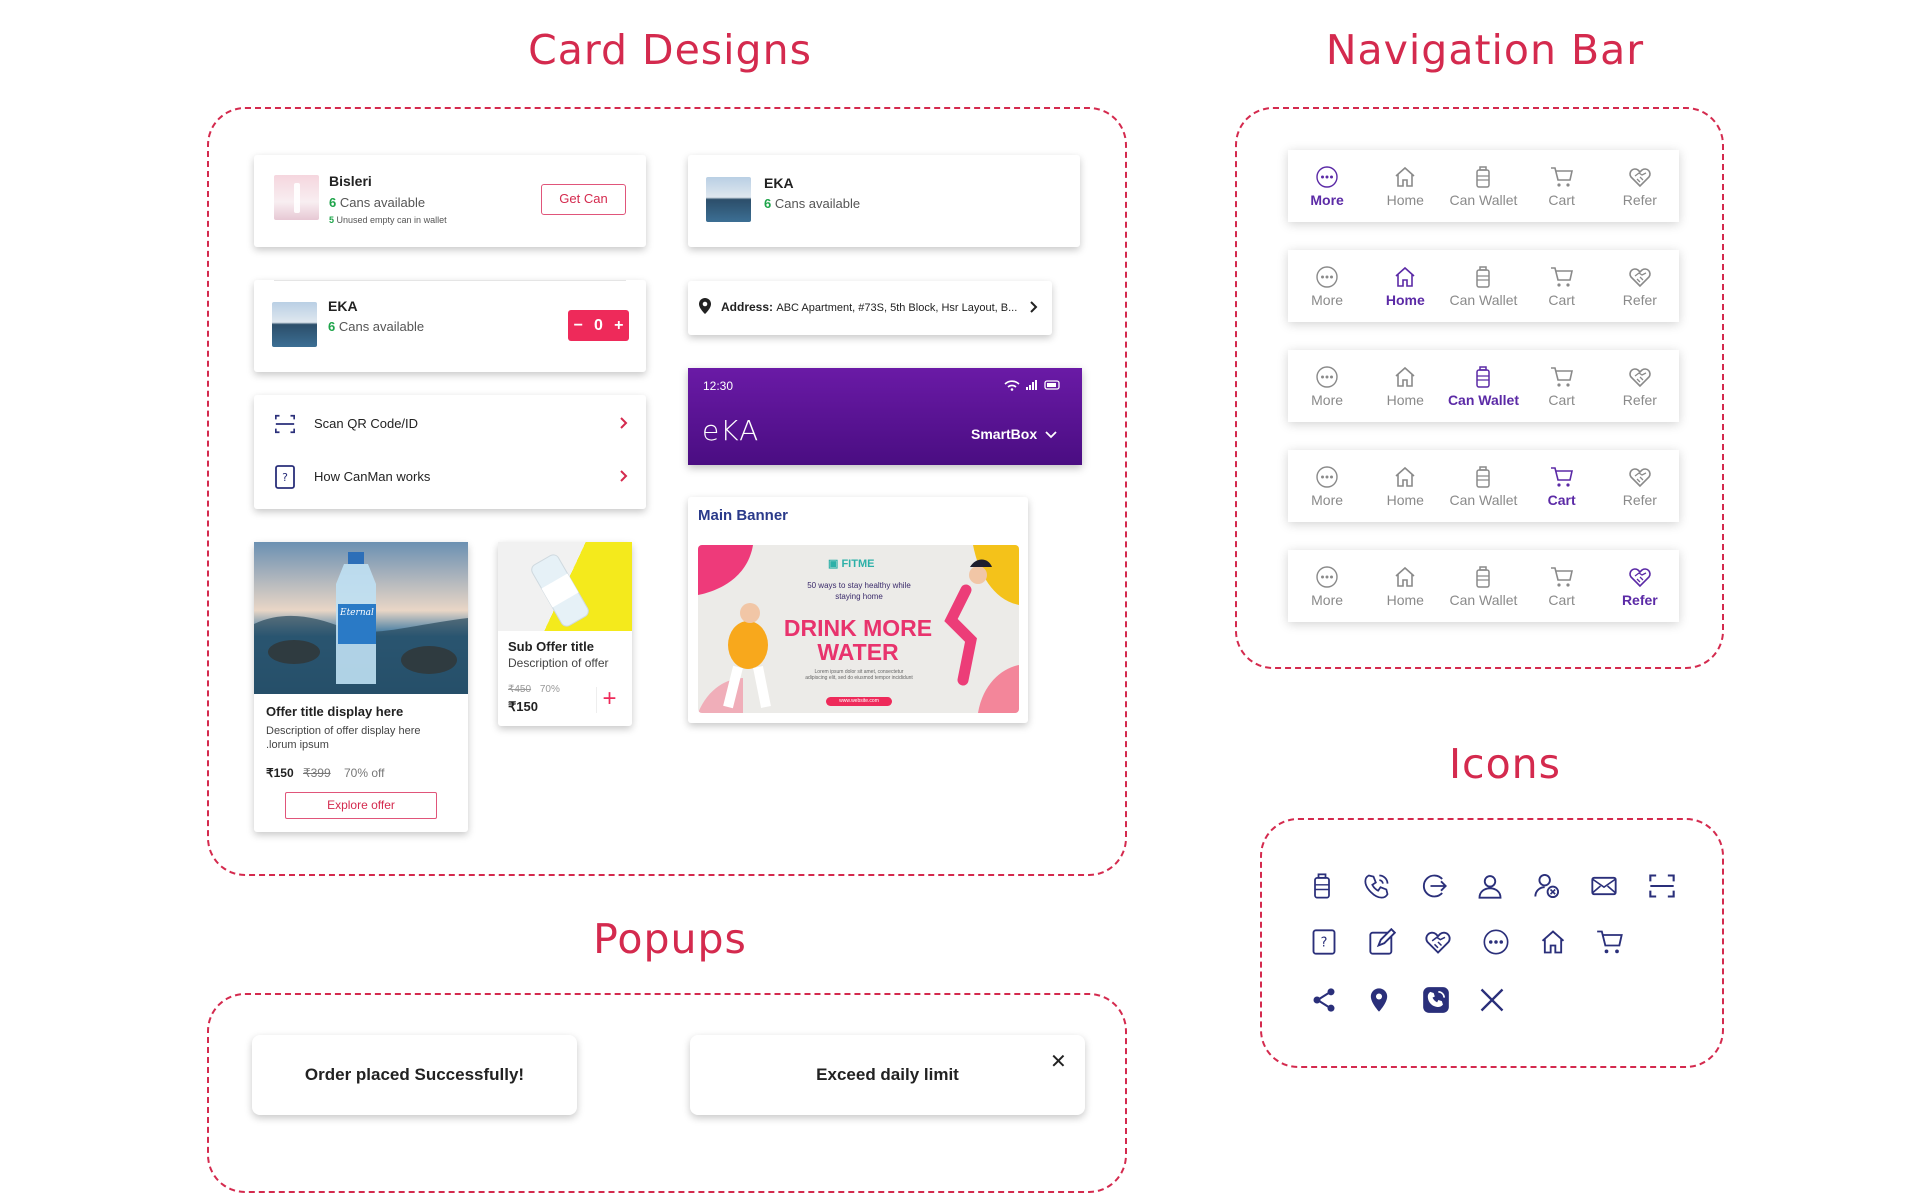  I want to click on increment-button: +, so click(618, 326).